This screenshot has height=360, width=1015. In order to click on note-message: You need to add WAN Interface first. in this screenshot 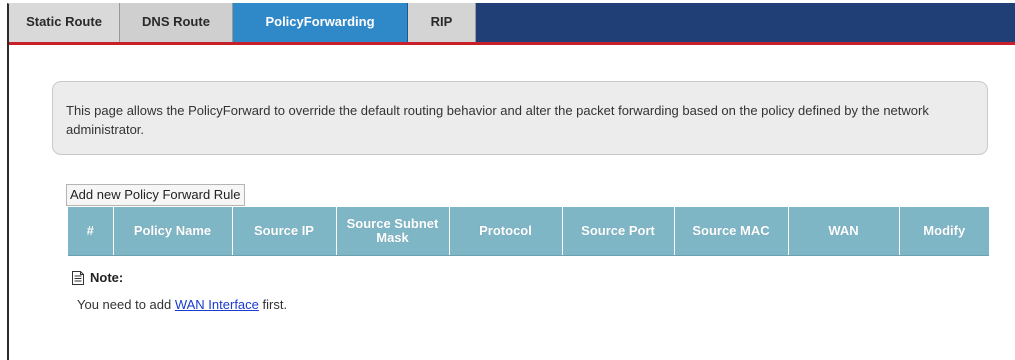, I will do `click(182, 304)`.